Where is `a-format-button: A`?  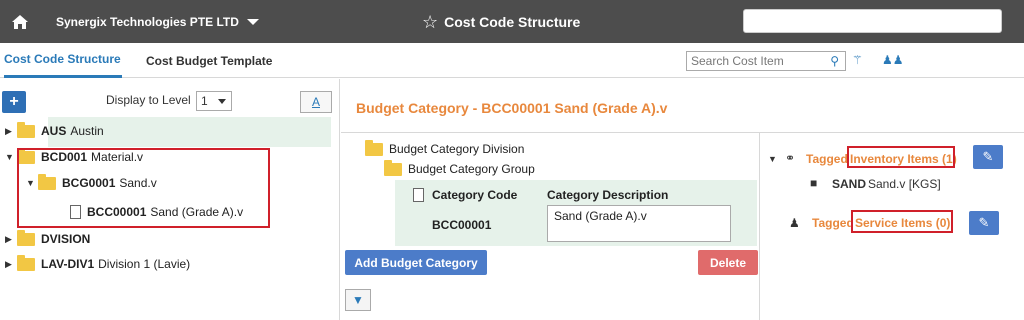 a-format-button: A is located at coordinates (316, 102).